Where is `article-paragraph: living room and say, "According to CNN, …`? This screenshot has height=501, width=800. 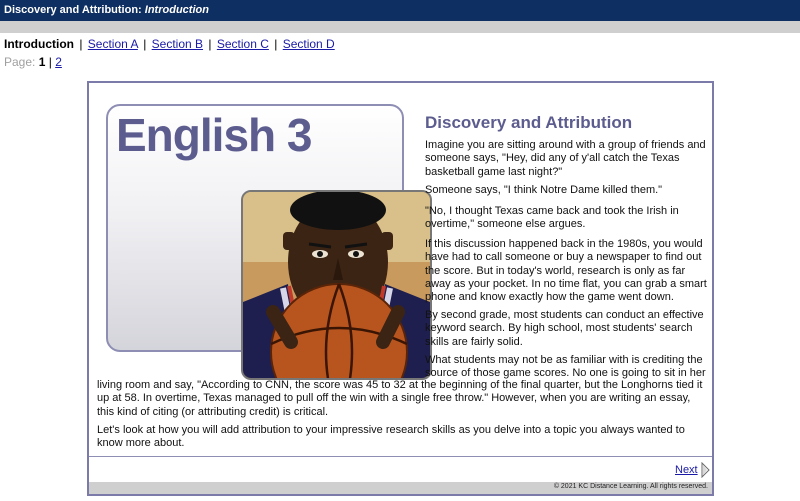
article-paragraph: living room and say, "According to CNN, … is located at coordinates (400, 398).